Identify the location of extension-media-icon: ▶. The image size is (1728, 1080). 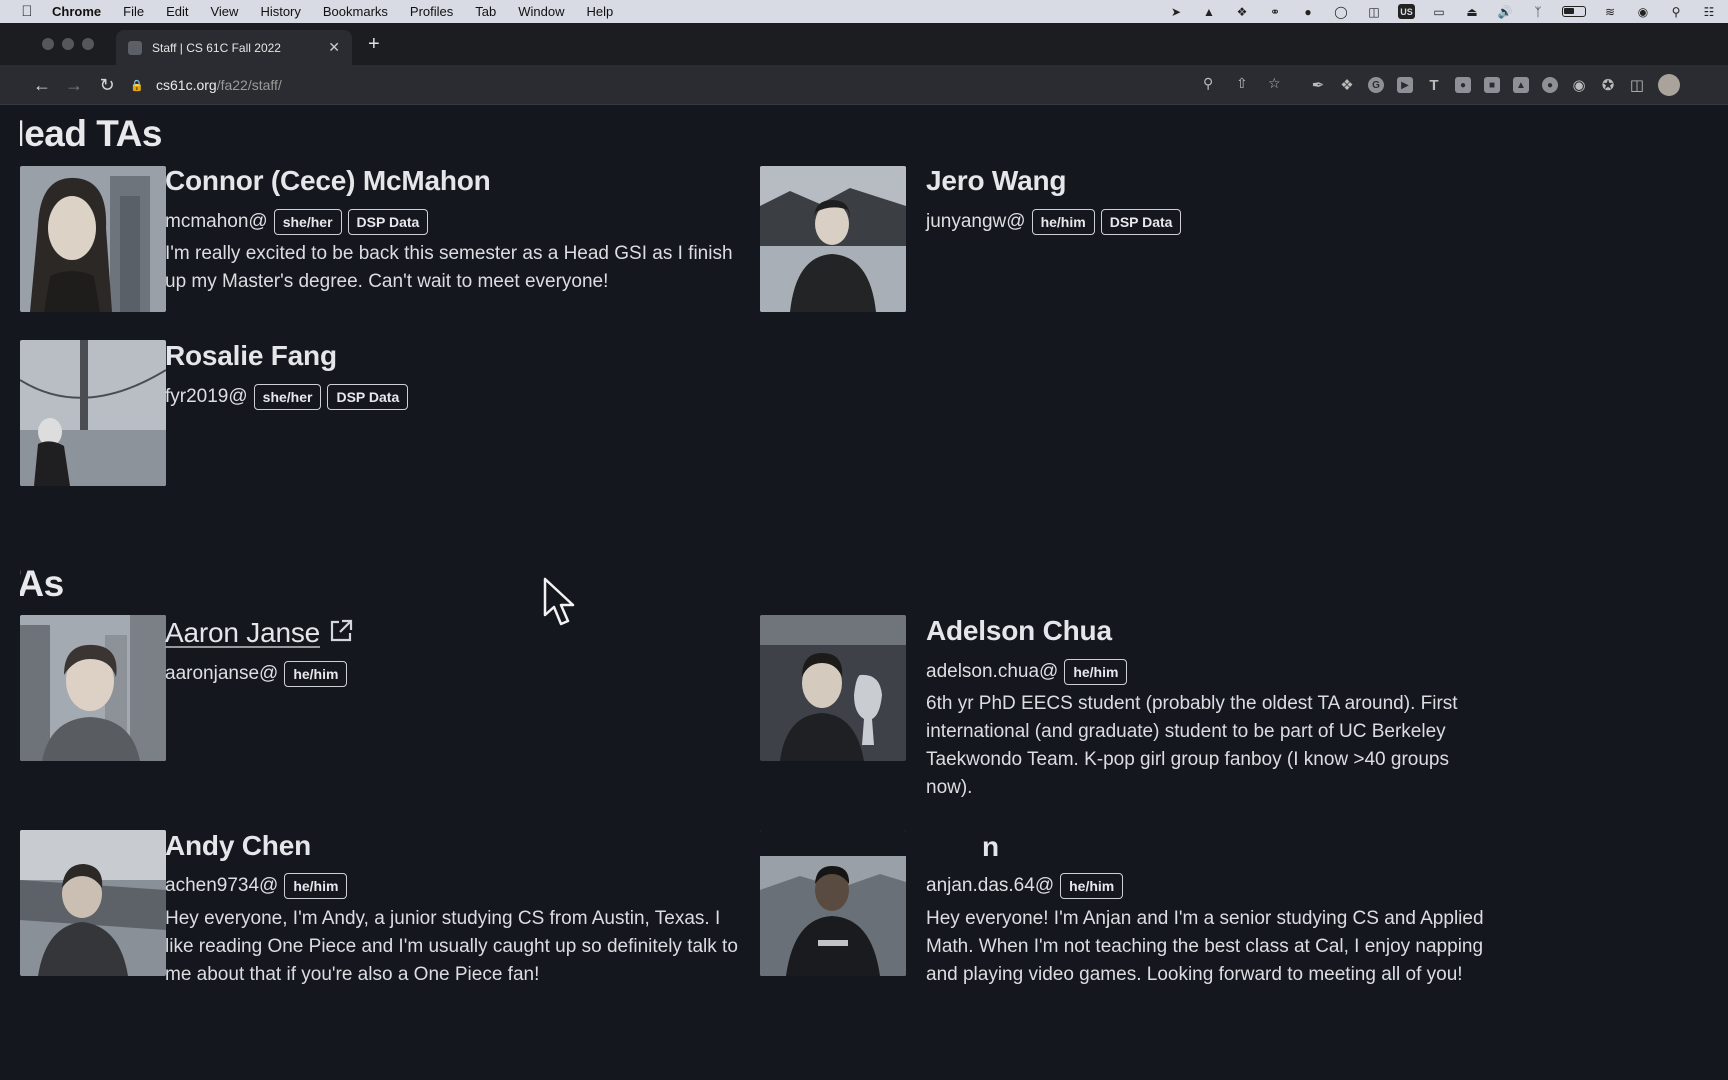
(1405, 85).